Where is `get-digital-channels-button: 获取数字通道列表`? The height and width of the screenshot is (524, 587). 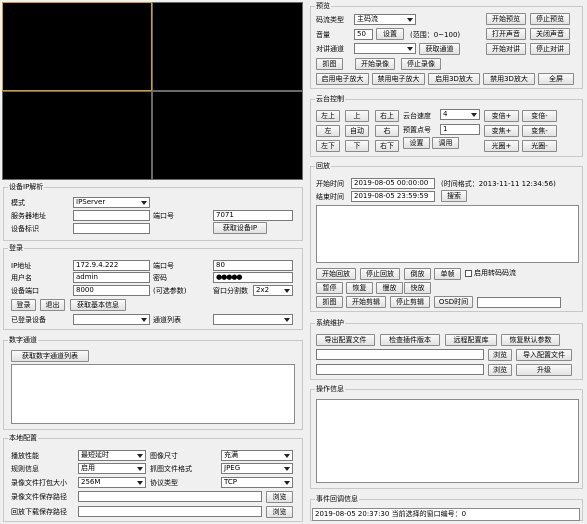
get-digital-channels-button: 获取数字通道列表 is located at coordinates (50, 356).